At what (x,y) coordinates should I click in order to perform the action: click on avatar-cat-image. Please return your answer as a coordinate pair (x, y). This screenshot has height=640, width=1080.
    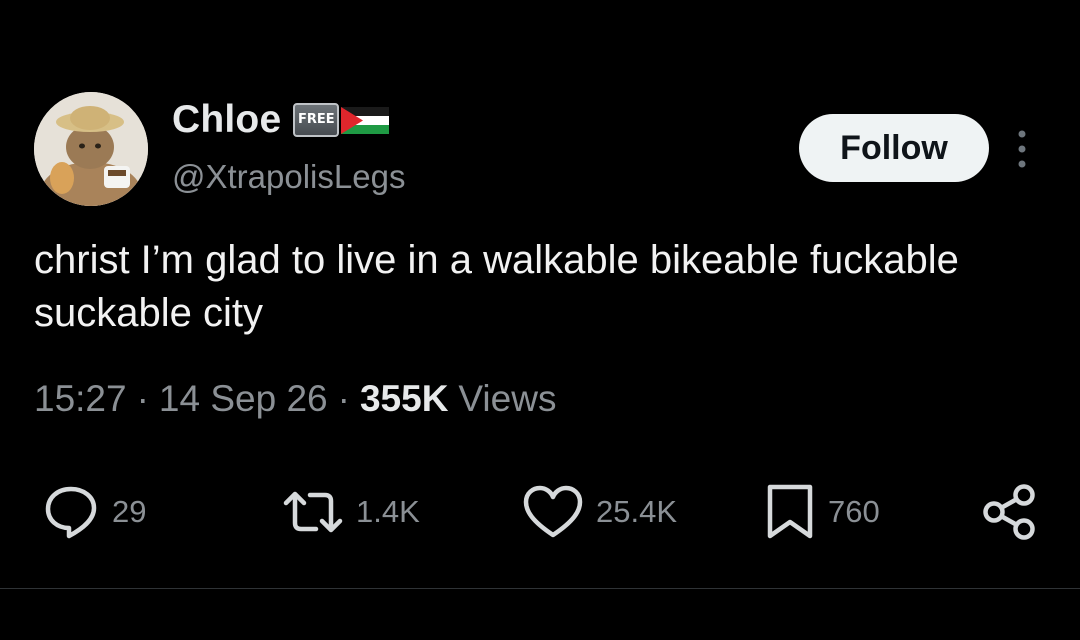
    Looking at the image, I should click on (91, 149).